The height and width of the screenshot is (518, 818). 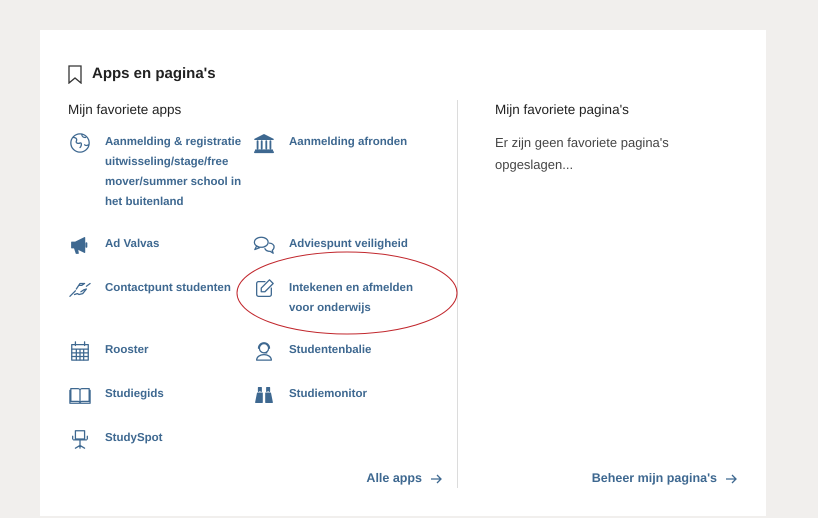 What do you see at coordinates (364, 244) in the screenshot?
I see `app-link: Adviespunt veiligheid` at bounding box center [364, 244].